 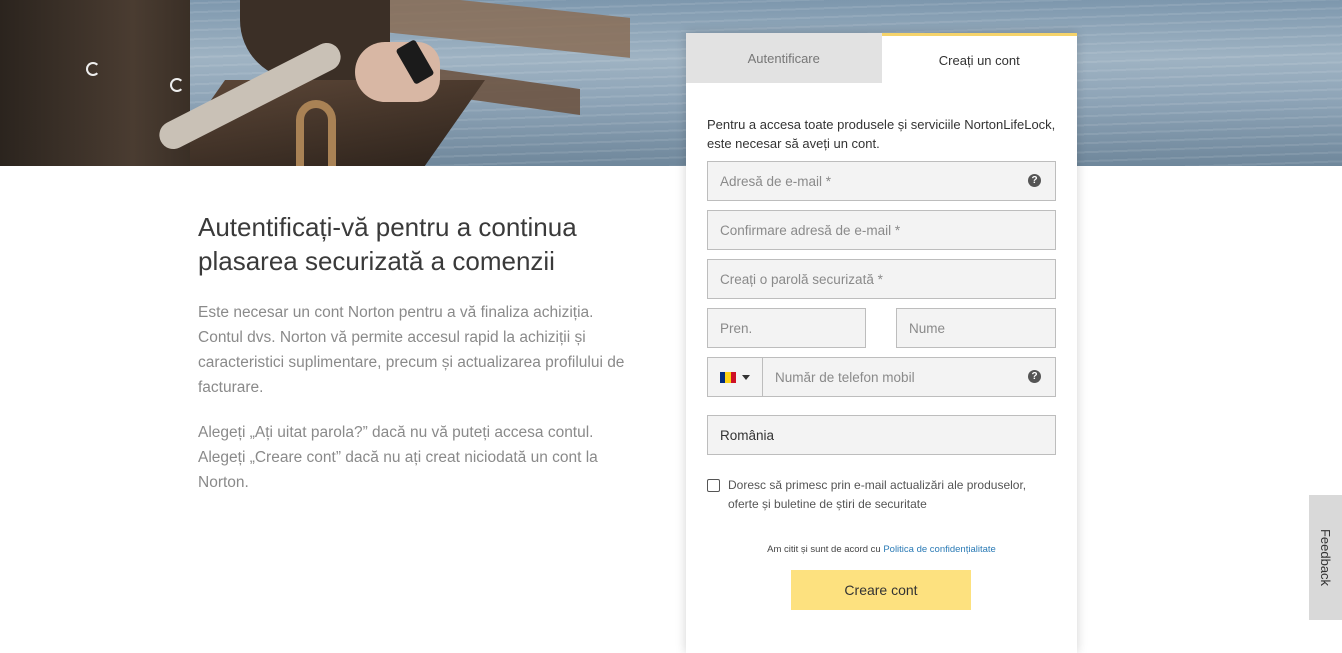 I want to click on privacy-agreement-text: Am citit și sunt de acord cu, so click(x=824, y=549).